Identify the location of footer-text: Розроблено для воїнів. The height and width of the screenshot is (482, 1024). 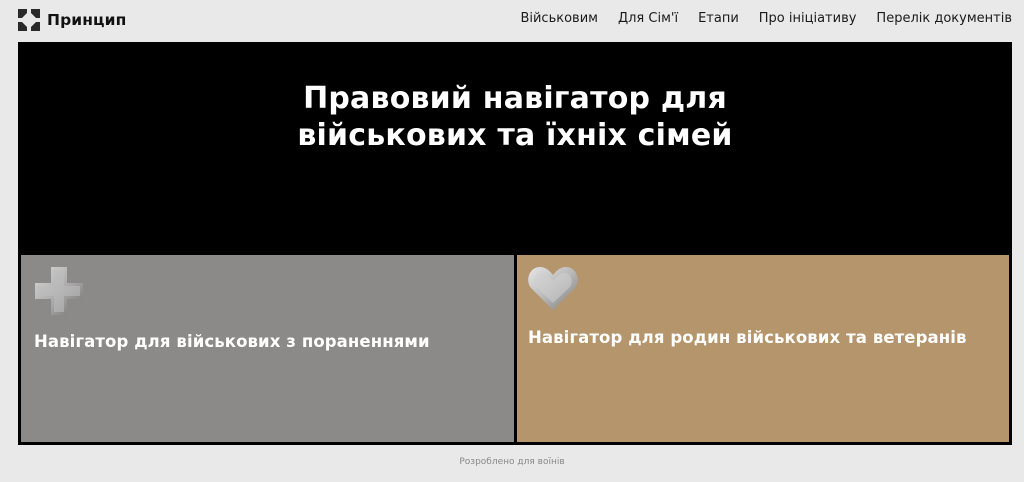
(512, 462).